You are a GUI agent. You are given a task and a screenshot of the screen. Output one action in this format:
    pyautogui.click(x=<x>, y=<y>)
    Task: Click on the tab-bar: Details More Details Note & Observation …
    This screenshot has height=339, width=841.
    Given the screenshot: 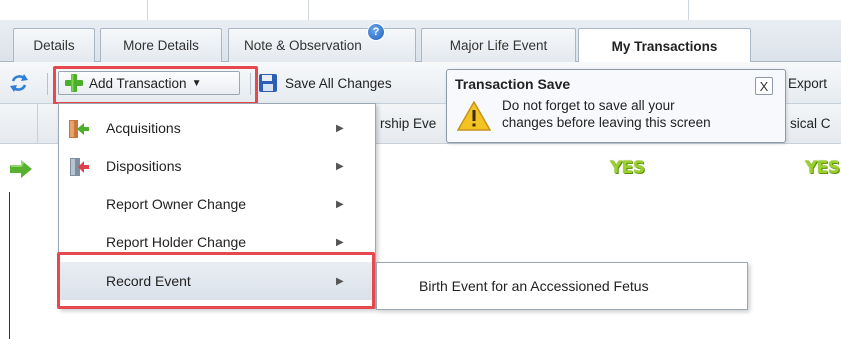 What is the action you would take?
    pyautogui.click(x=420, y=41)
    